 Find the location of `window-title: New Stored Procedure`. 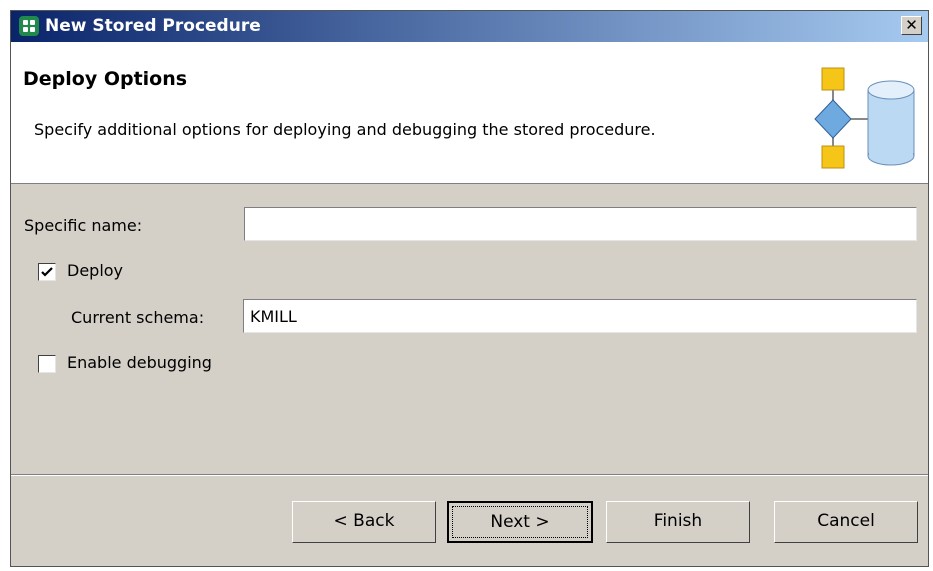

window-title: New Stored Procedure is located at coordinates (153, 26).